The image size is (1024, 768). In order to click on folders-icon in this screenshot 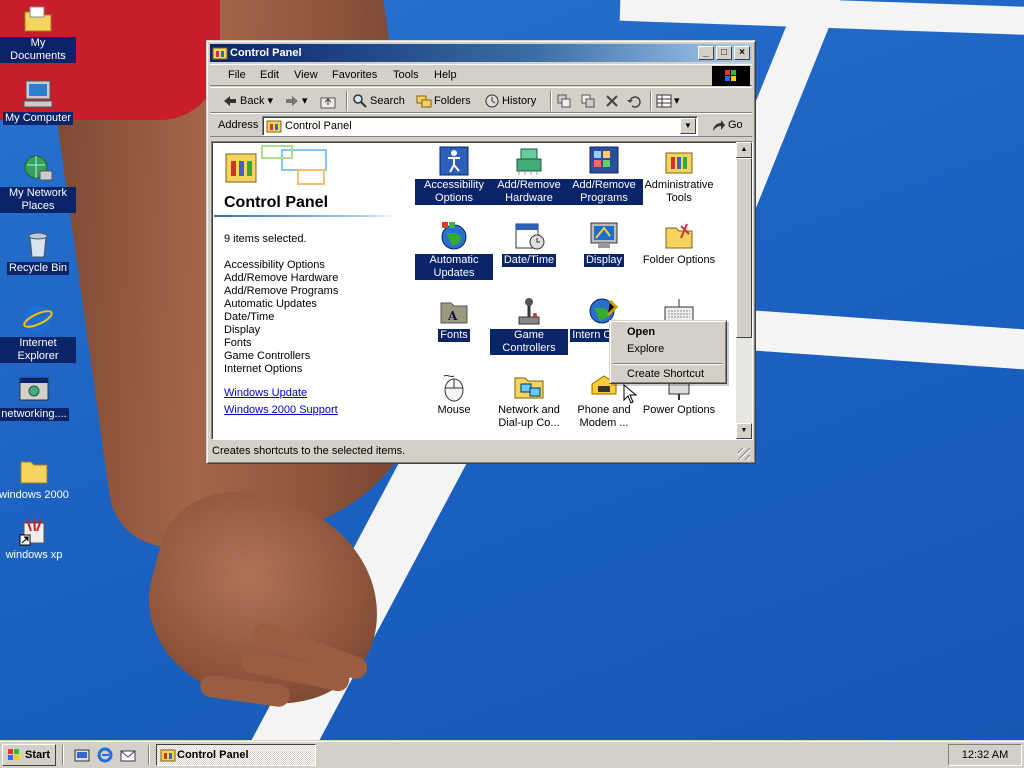, I will do `click(424, 101)`.